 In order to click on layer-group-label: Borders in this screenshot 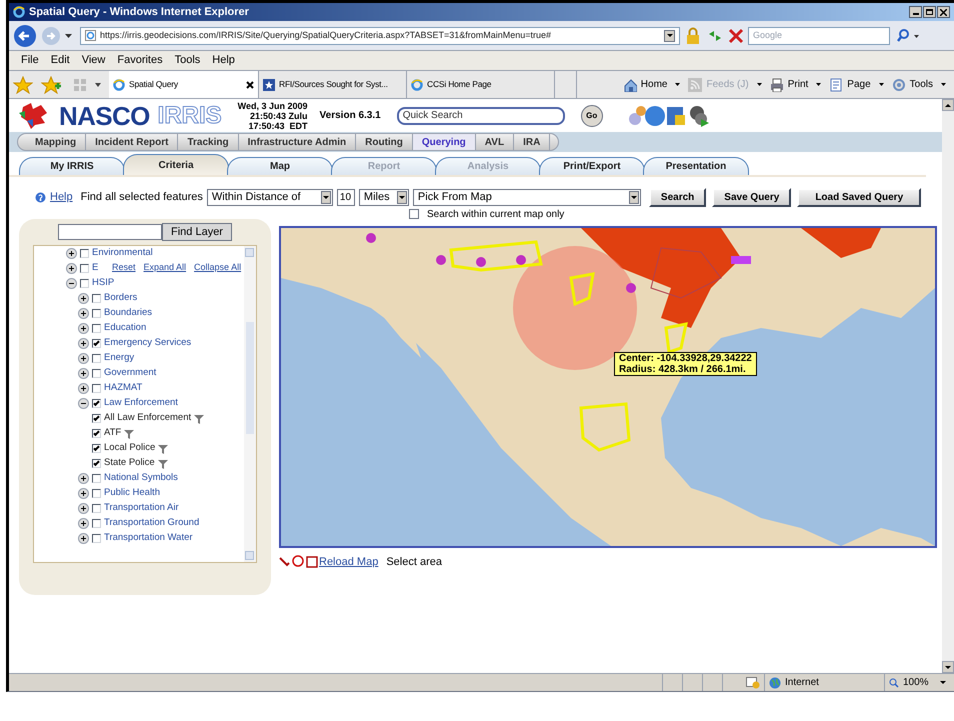, I will do `click(121, 298)`.